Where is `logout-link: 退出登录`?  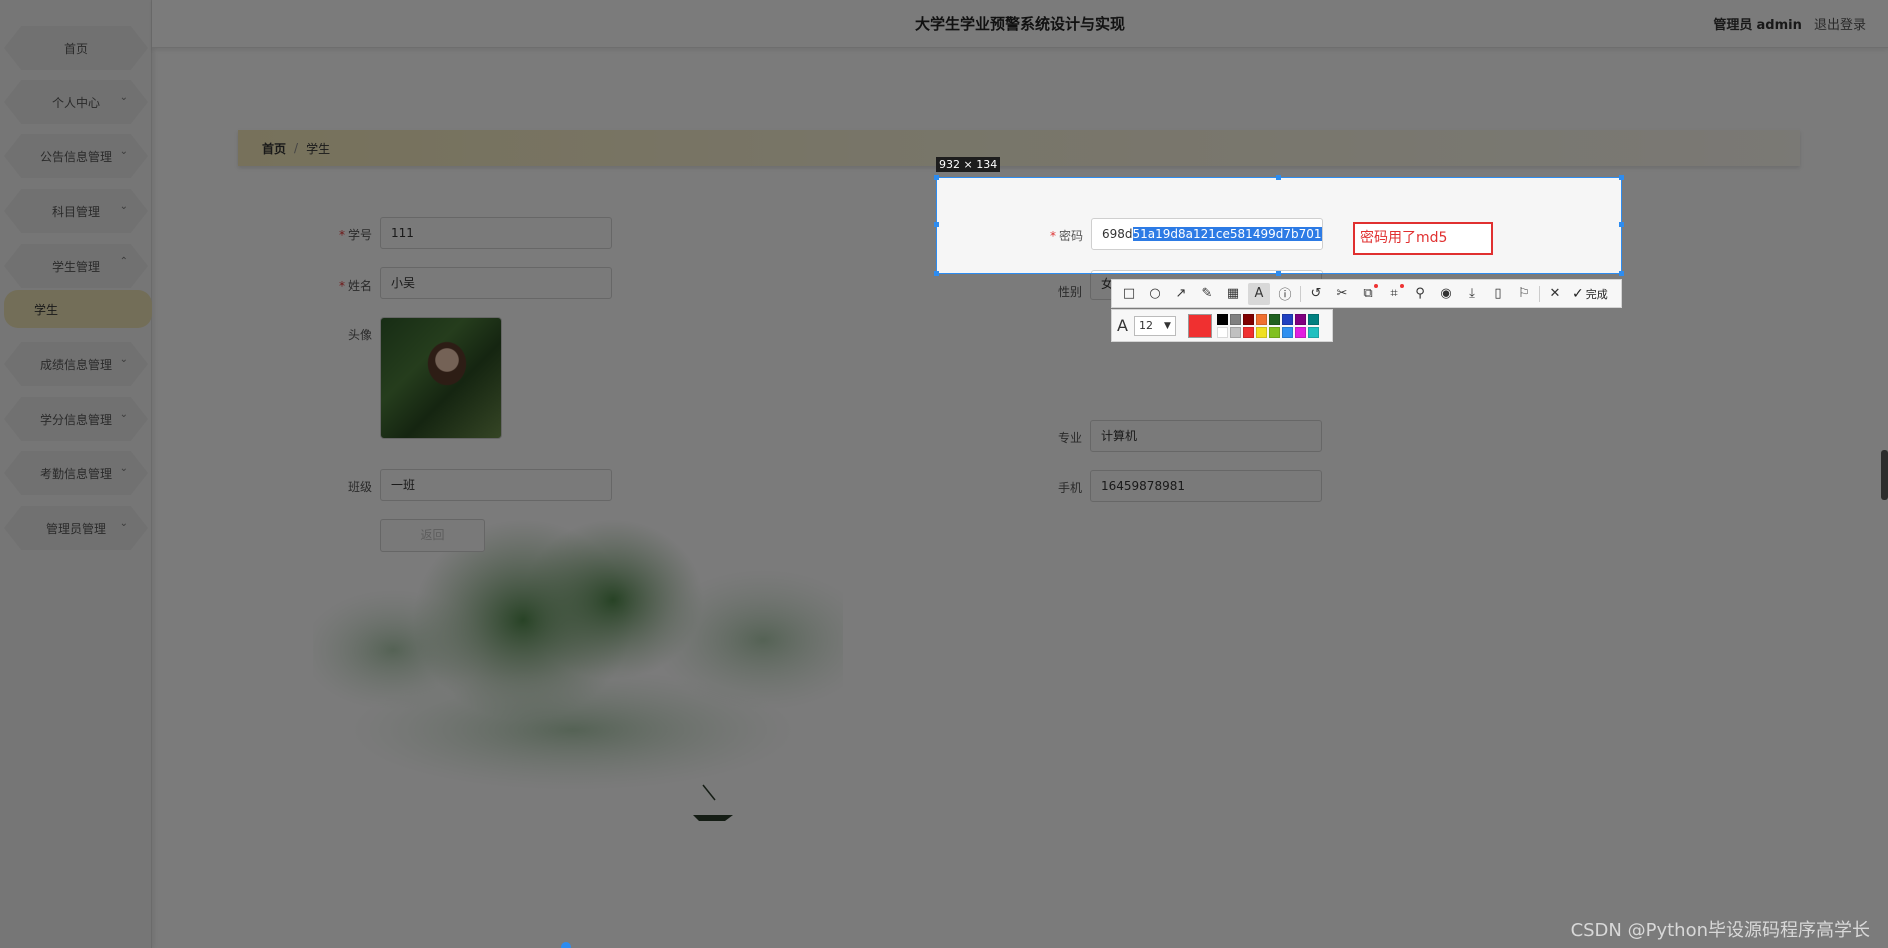 logout-link: 退出登录 is located at coordinates (1840, 25).